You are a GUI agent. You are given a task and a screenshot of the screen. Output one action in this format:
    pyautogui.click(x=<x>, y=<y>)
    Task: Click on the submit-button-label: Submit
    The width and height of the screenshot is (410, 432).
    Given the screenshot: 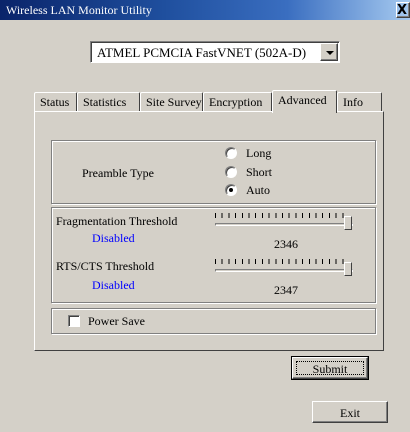 What is the action you would take?
    pyautogui.click(x=330, y=369)
    